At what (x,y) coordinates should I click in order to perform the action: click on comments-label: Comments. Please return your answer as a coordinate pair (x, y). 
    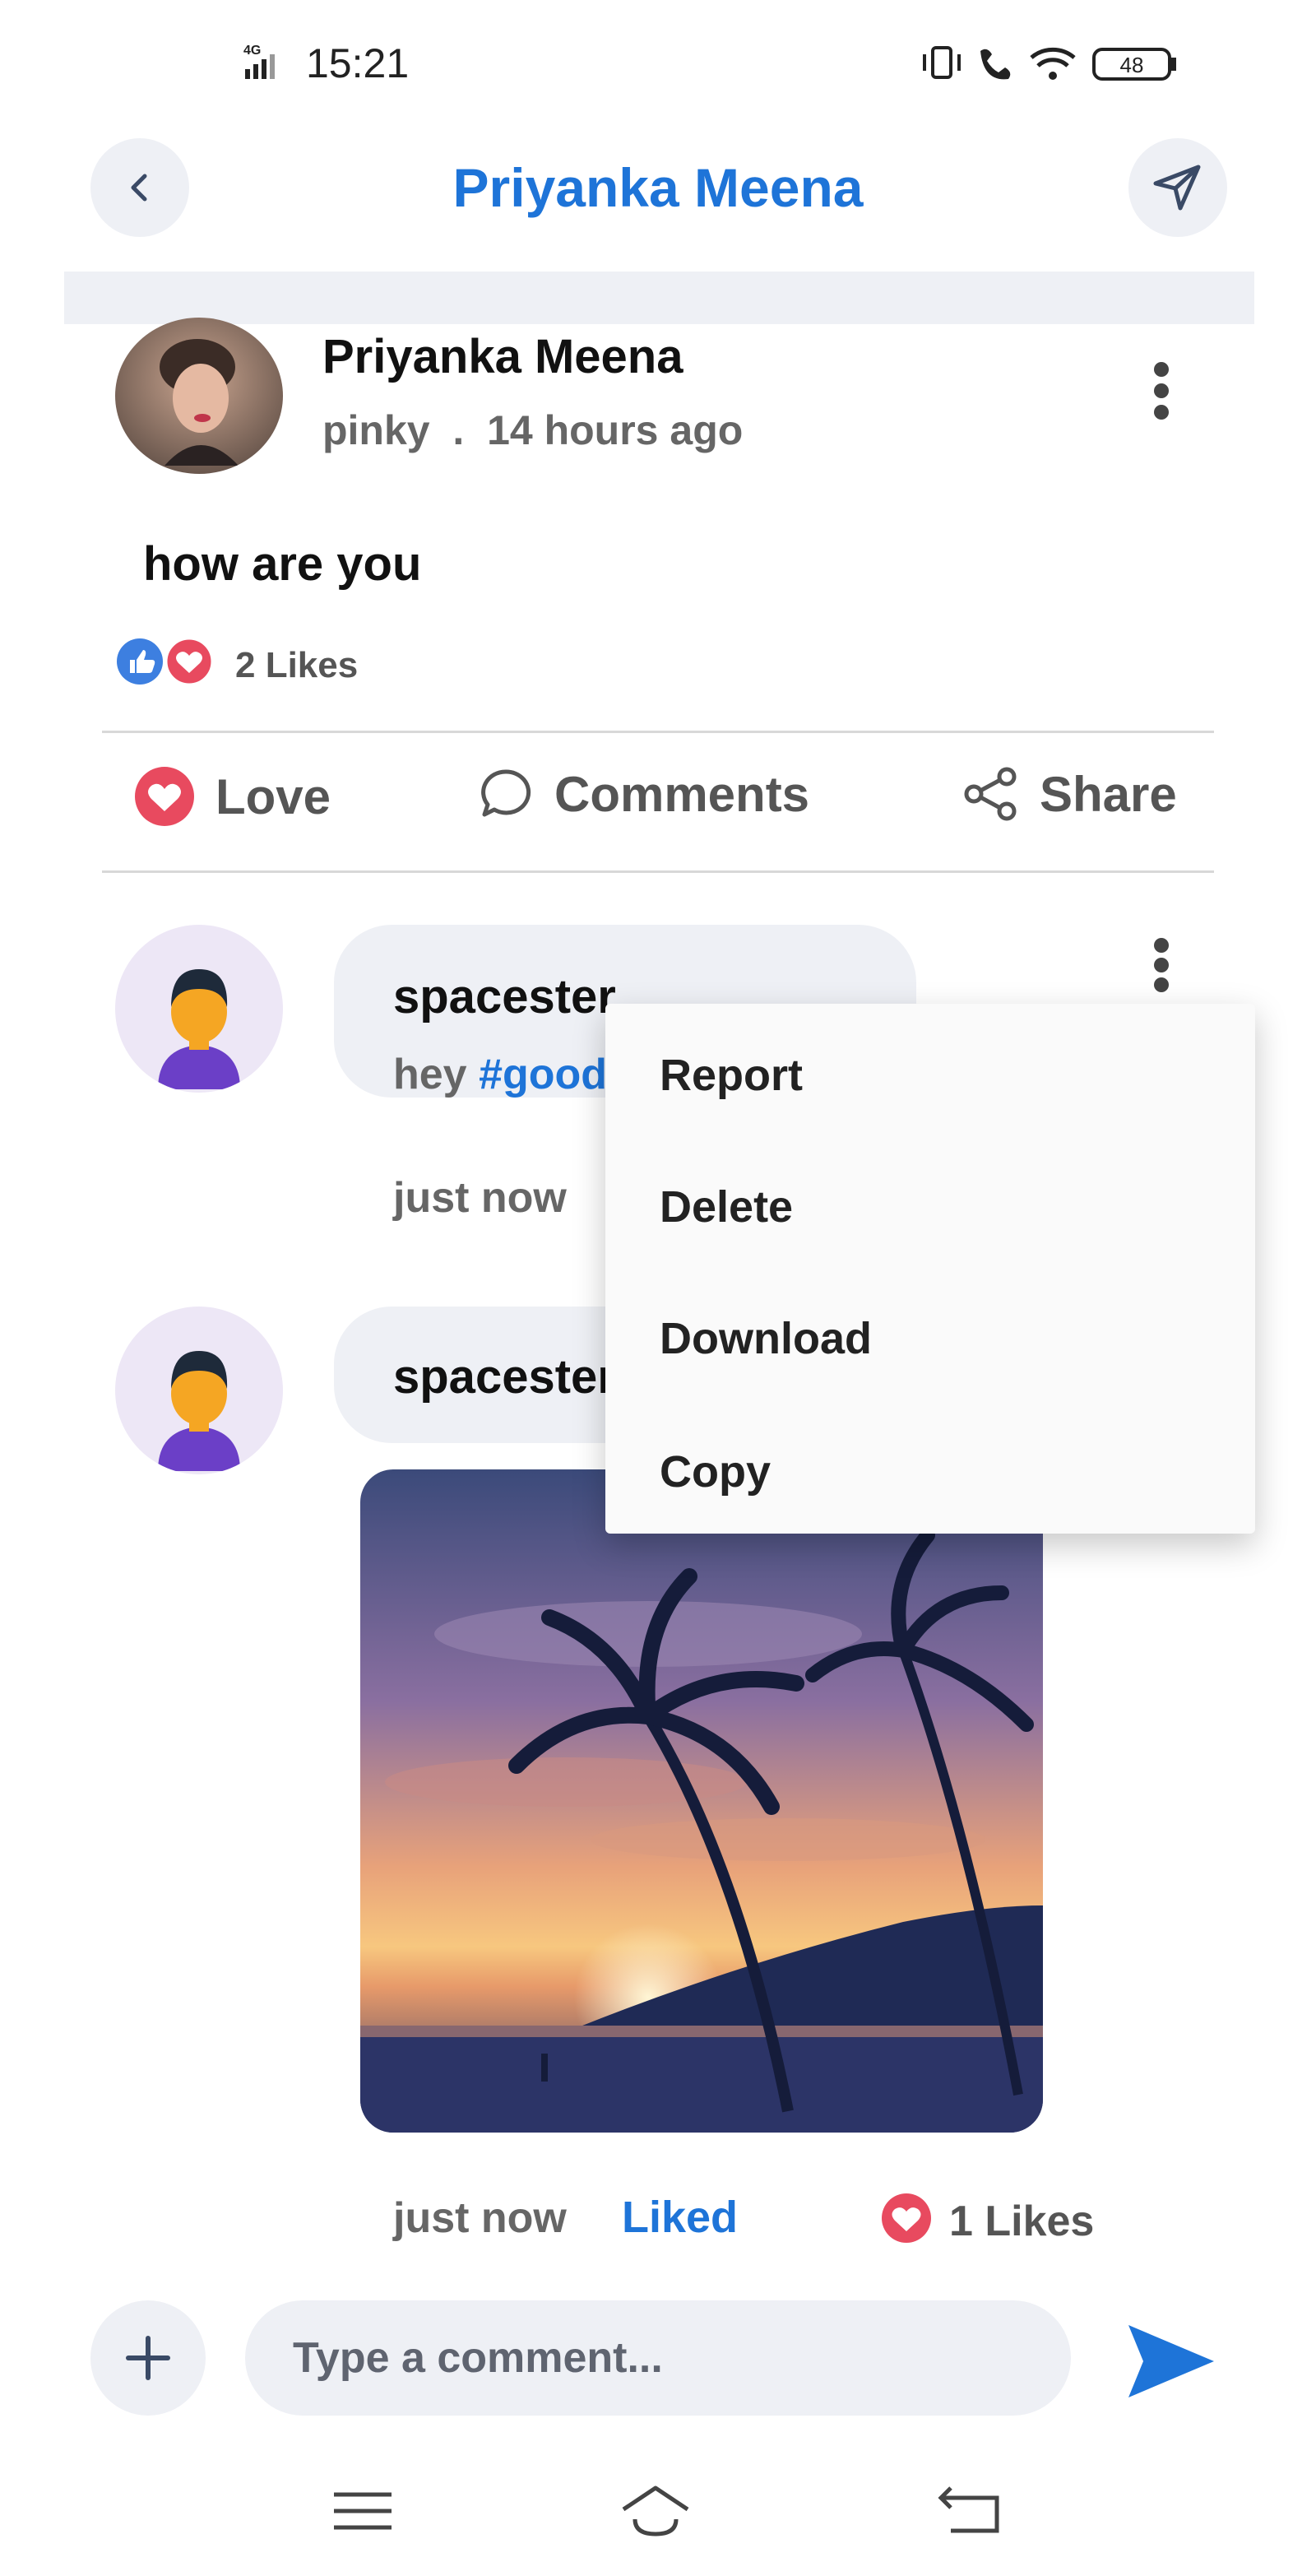
    Looking at the image, I should click on (682, 794).